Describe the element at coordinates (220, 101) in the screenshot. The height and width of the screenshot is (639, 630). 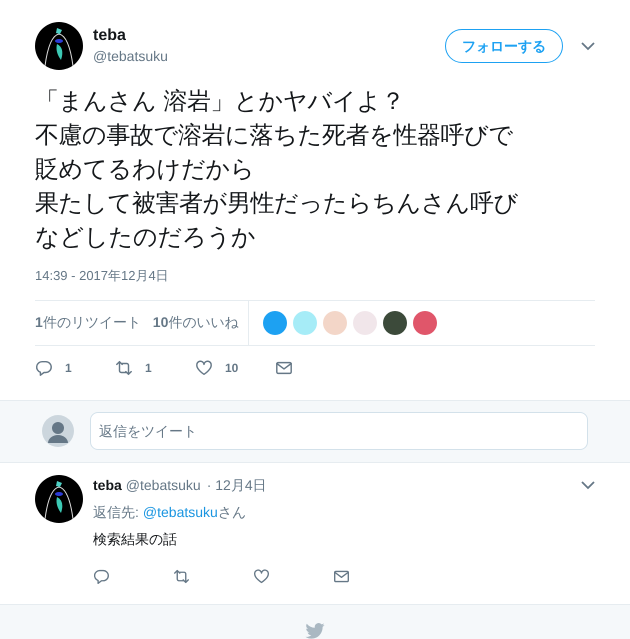
I see `tweet-text-line: 「まんさん 溶岩」とかヤバイよ？` at that location.